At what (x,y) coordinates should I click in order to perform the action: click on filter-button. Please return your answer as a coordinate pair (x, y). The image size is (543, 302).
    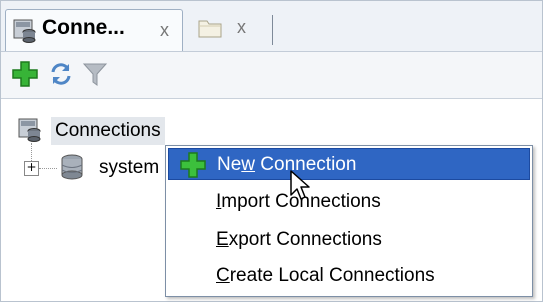
    Looking at the image, I should click on (95, 74).